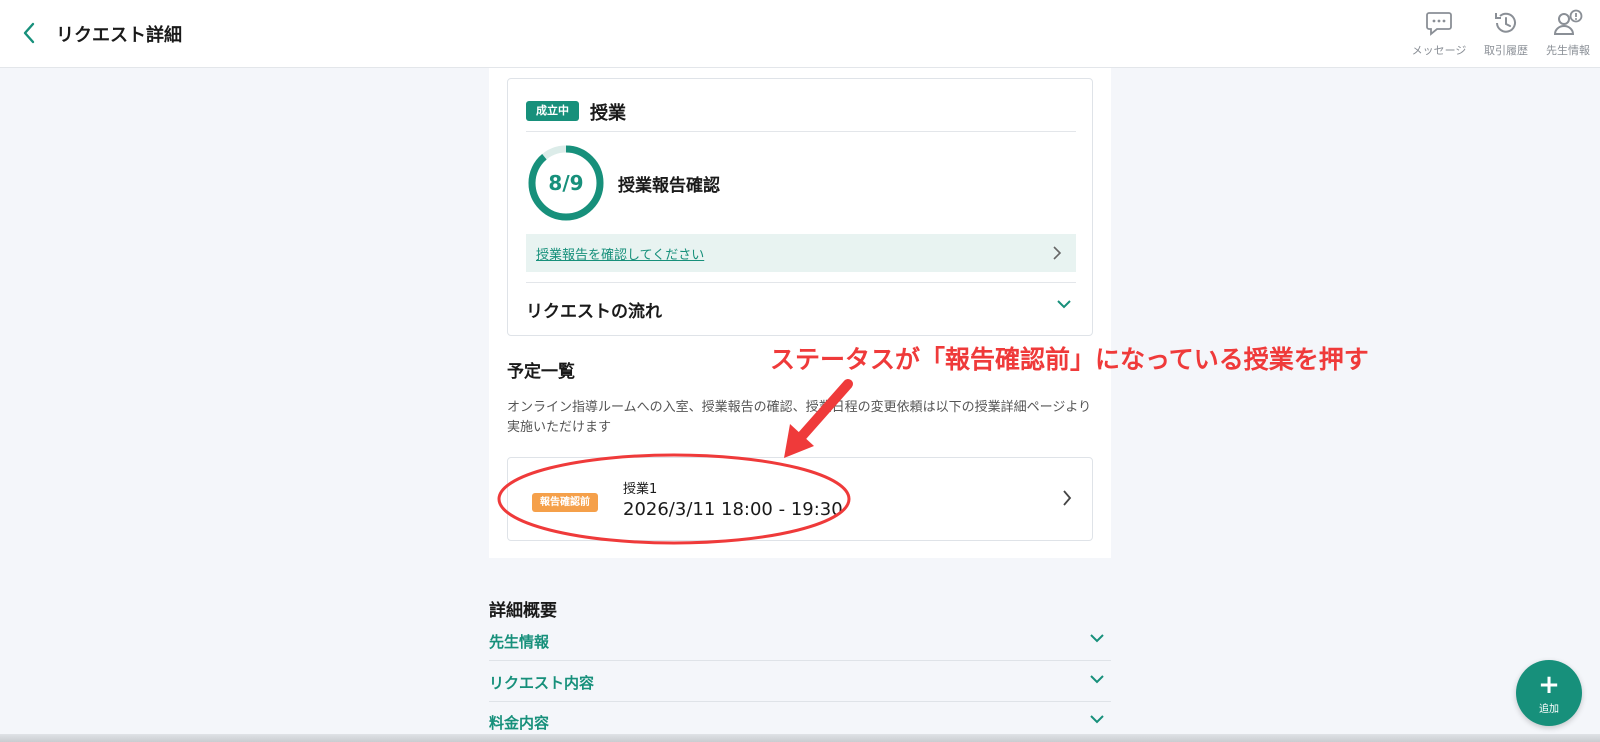 This screenshot has width=1600, height=742. What do you see at coordinates (800, 207) in the screenshot?
I see `lesson-status-card: 成立中 授業 8/9 授業報告確認 授業報告を確認してください リクエストの流れ` at bounding box center [800, 207].